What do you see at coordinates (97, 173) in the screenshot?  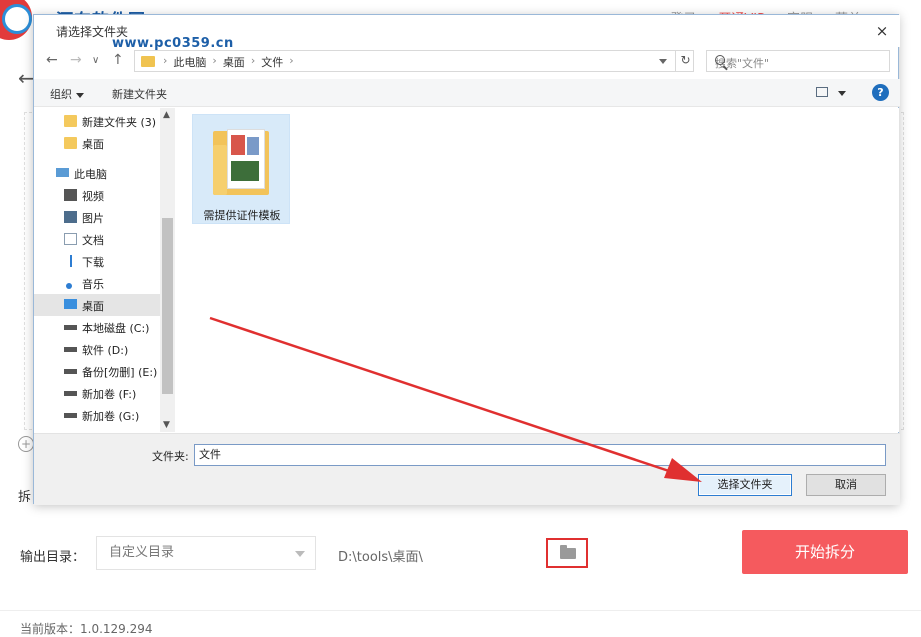 I see `tree-item-pc: 此电脑` at bounding box center [97, 173].